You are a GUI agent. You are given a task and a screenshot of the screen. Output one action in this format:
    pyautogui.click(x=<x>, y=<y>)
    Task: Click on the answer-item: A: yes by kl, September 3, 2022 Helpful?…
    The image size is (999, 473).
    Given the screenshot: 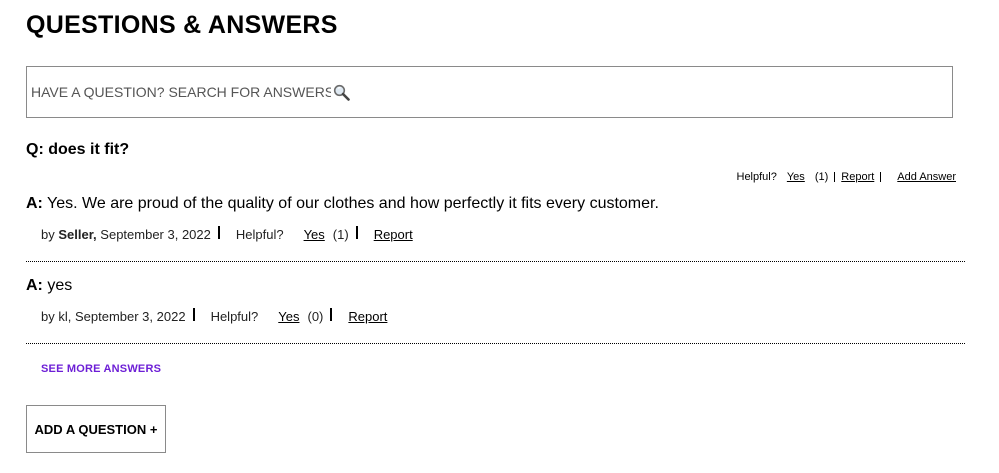 What is the action you would take?
    pyautogui.click(x=495, y=300)
    